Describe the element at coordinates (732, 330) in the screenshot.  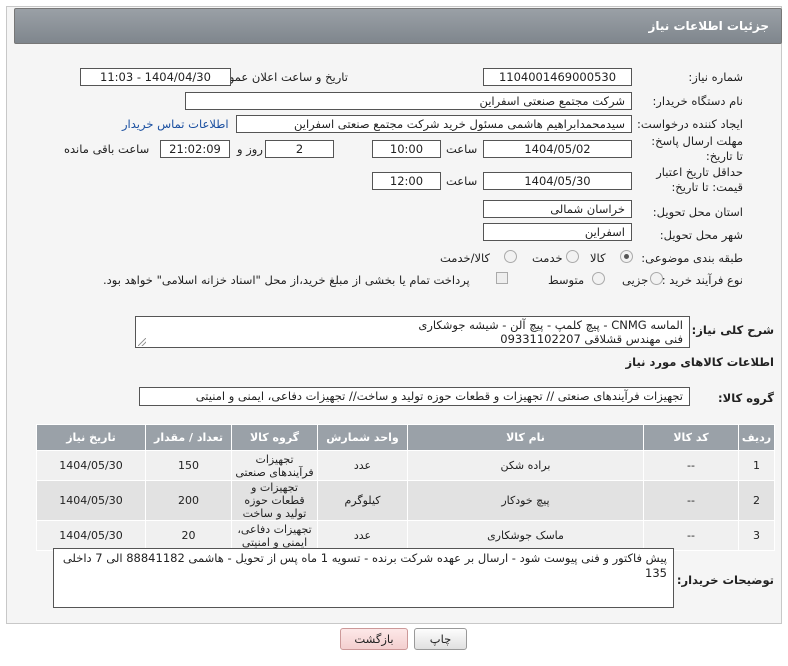
I see `description-label: شرح کلی نیاز:` at that location.